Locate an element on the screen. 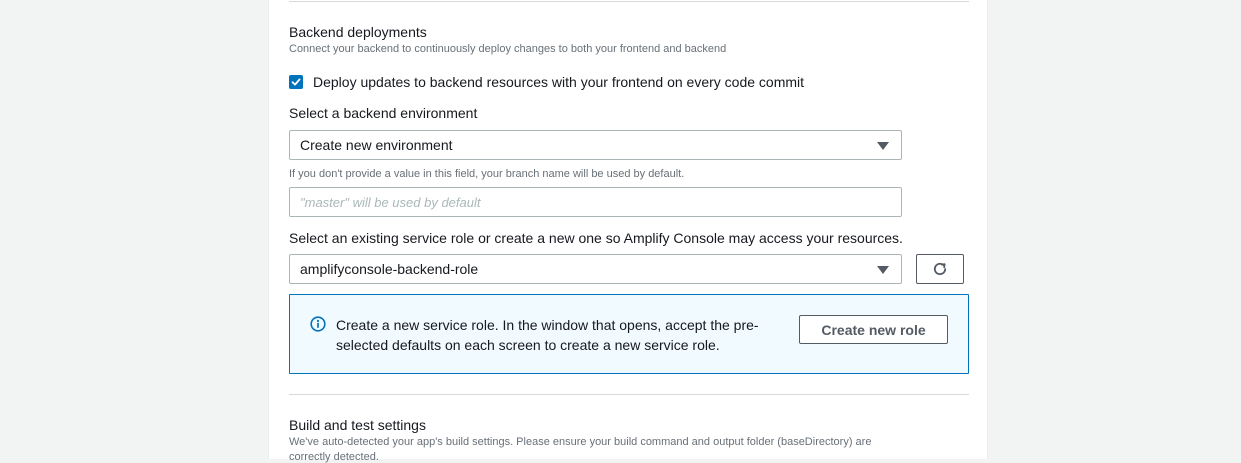 This screenshot has height=463, width=1241. refresh-icon is located at coordinates (940, 268).